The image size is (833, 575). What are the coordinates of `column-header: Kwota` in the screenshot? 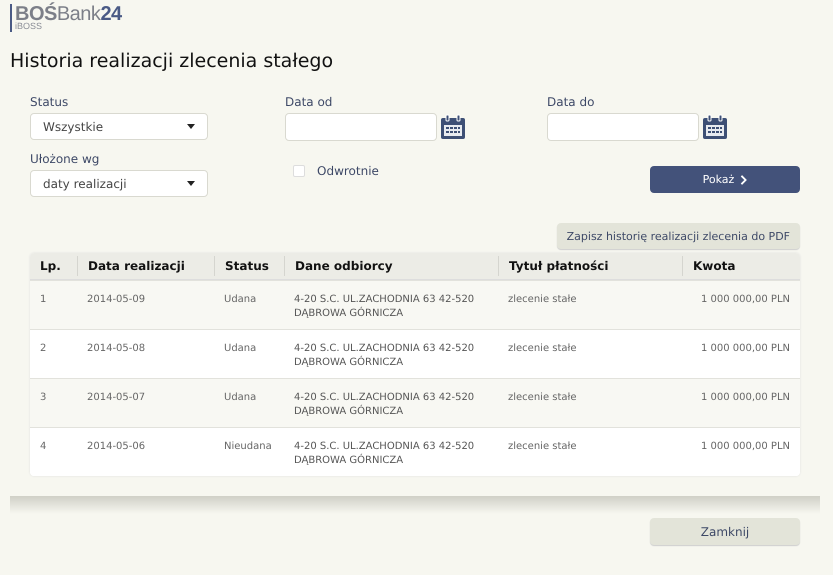 It's located at (741, 266).